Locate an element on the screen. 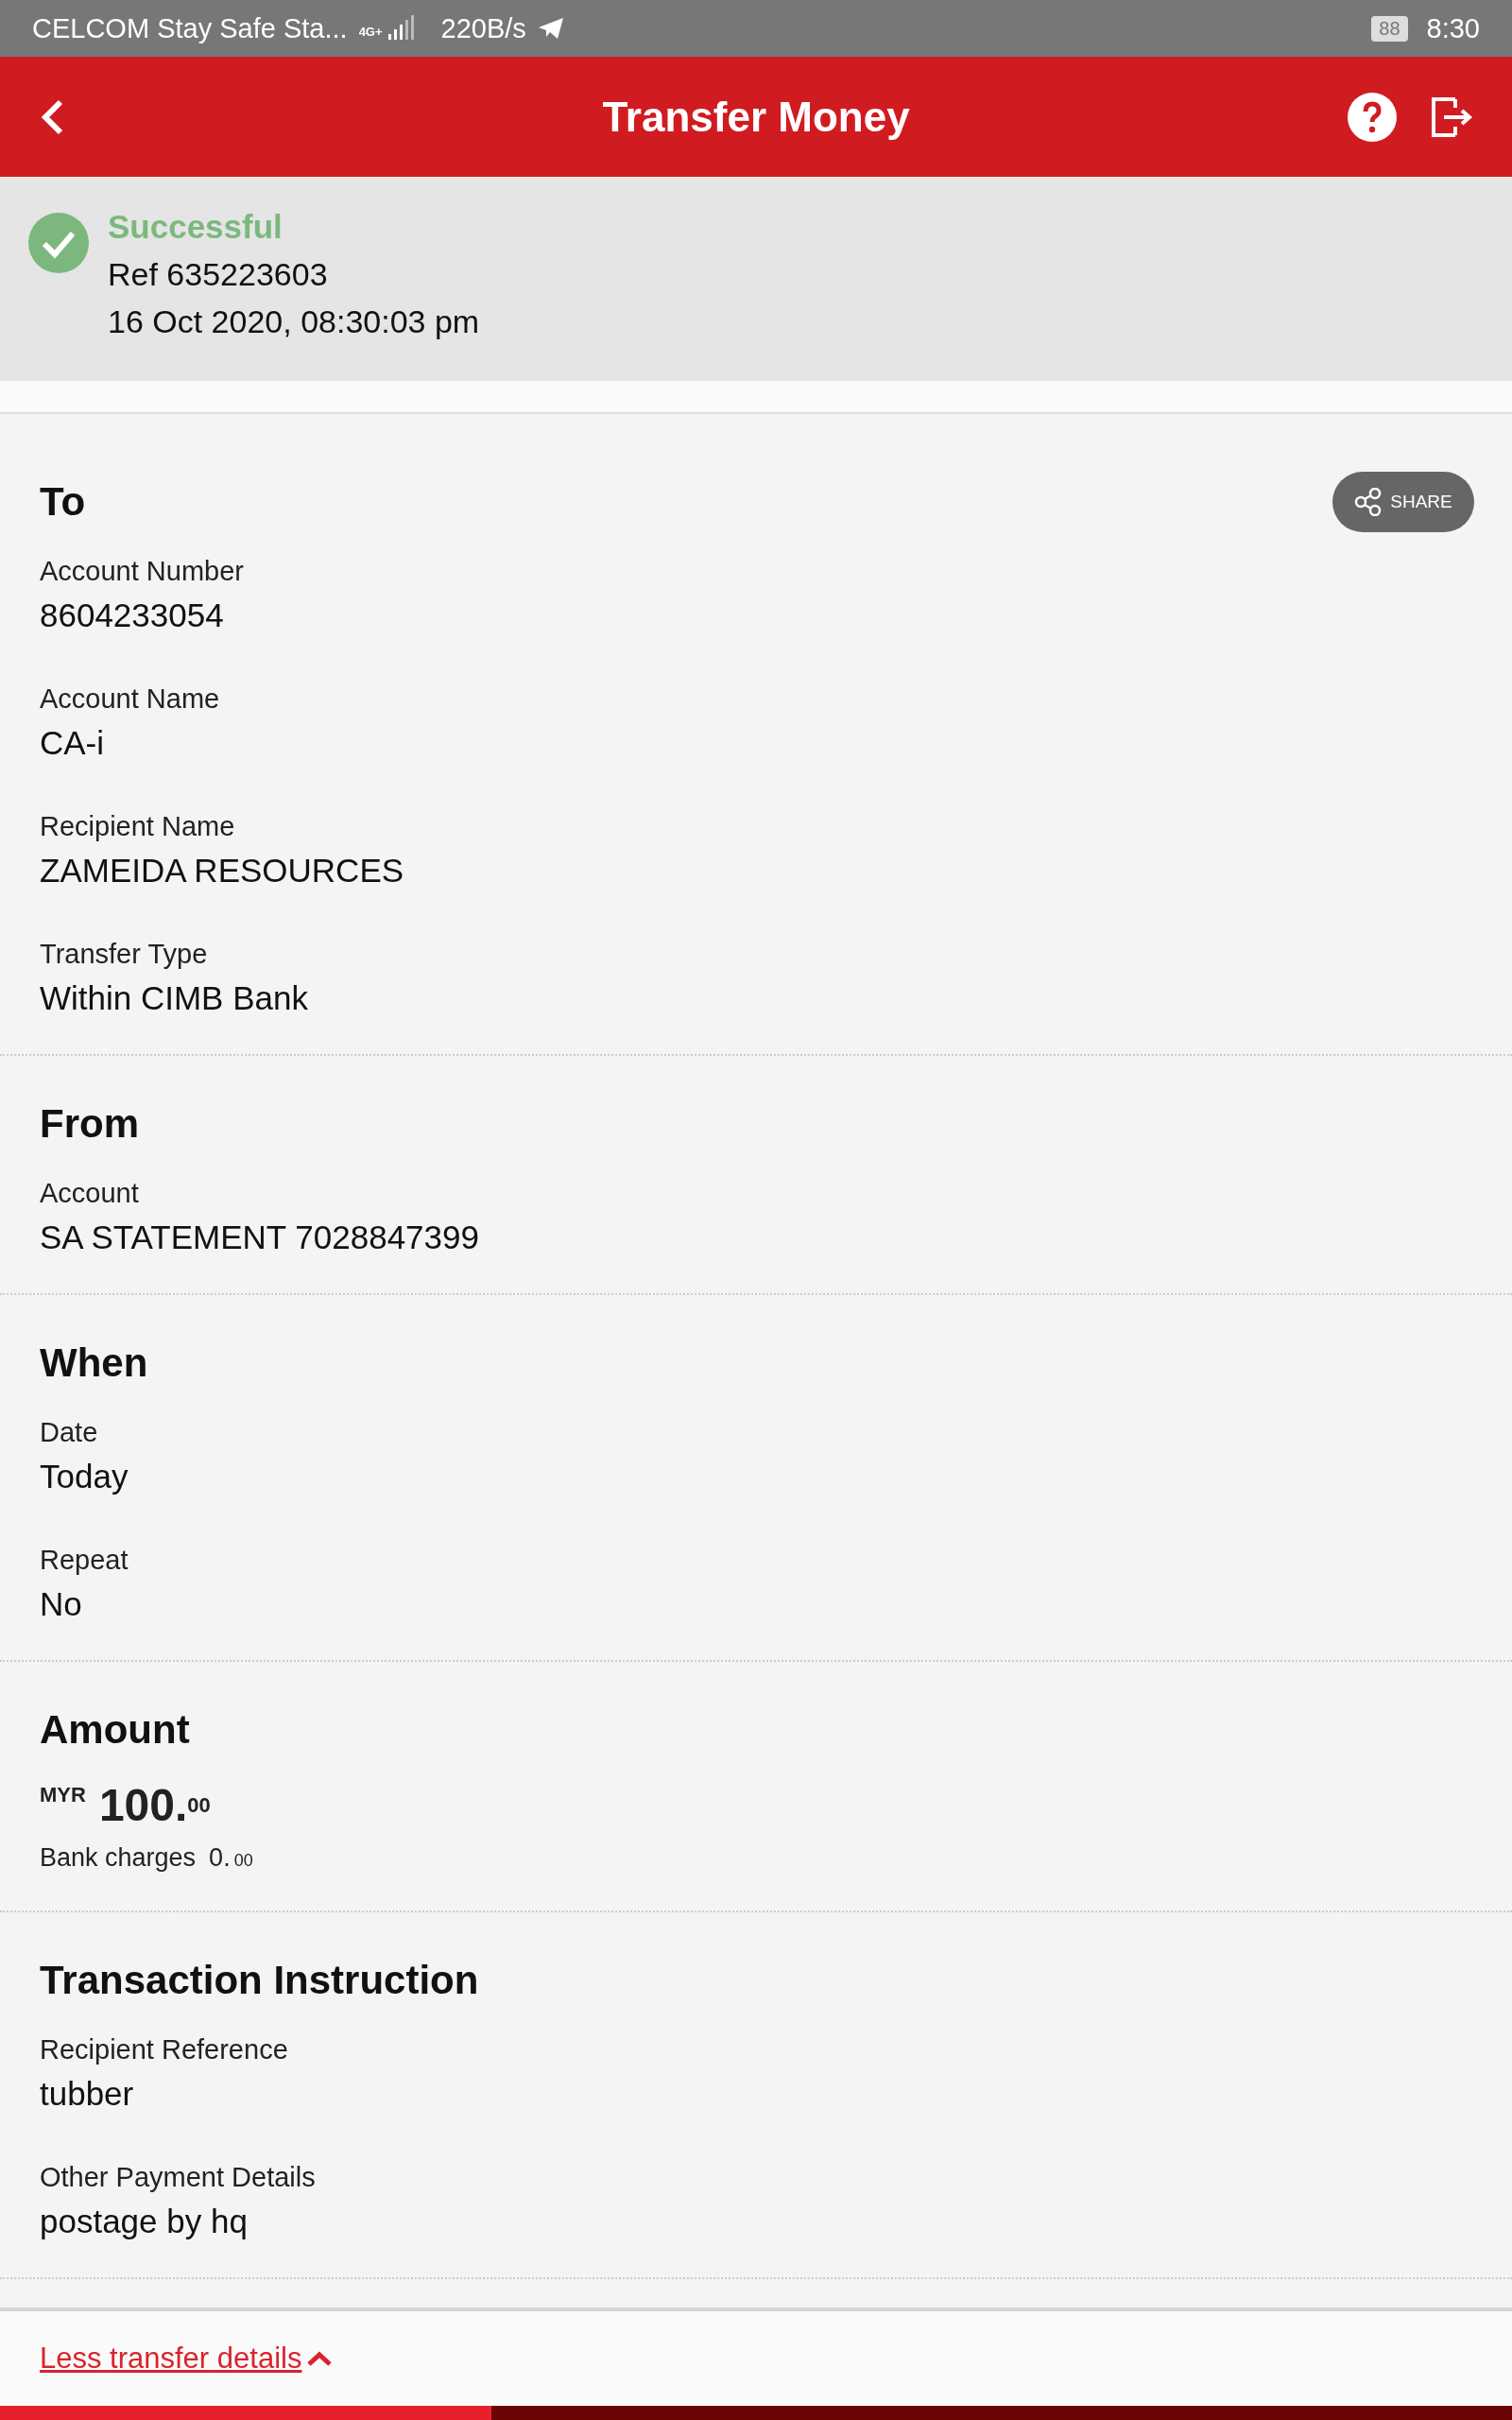 Image resolution: width=1512 pixels, height=2420 pixels. section-heading: To is located at coordinates (63, 502).